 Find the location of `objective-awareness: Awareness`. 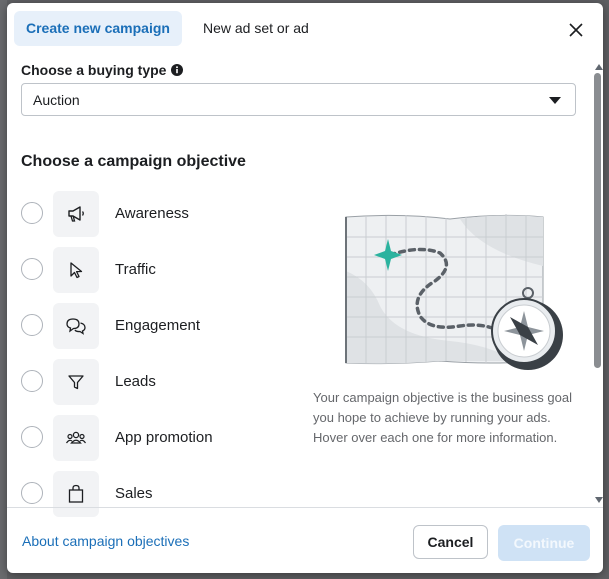

objective-awareness: Awareness is located at coordinates (152, 214).